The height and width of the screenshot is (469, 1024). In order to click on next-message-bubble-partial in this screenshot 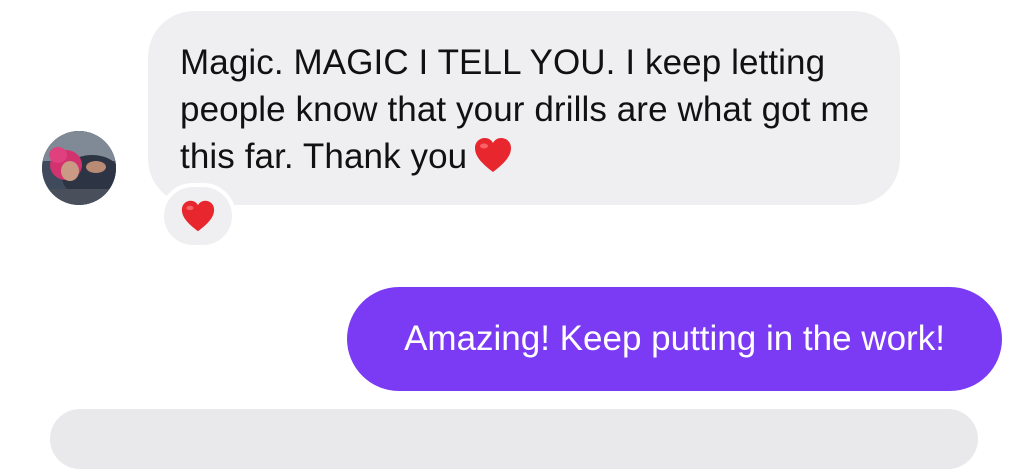, I will do `click(514, 439)`.